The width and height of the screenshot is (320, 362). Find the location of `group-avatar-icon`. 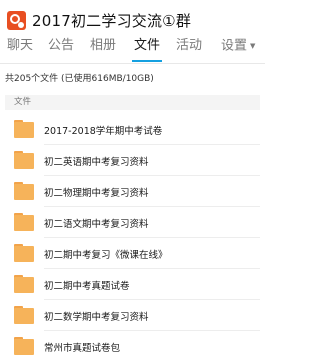

group-avatar-icon is located at coordinates (16, 20).